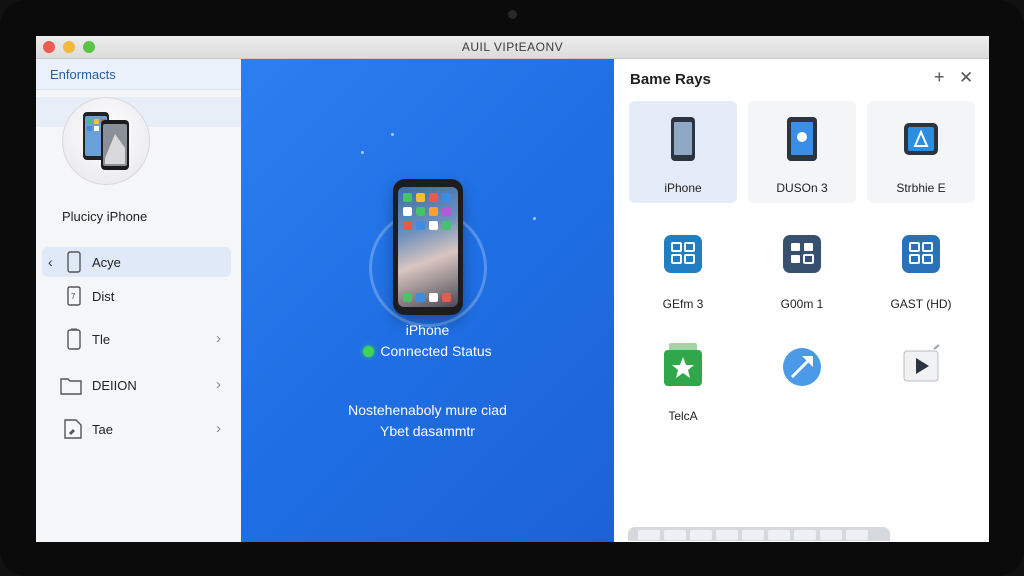 The height and width of the screenshot is (576, 1024). What do you see at coordinates (802, 188) in the screenshot?
I see `tile-label: DUSOn 3` at bounding box center [802, 188].